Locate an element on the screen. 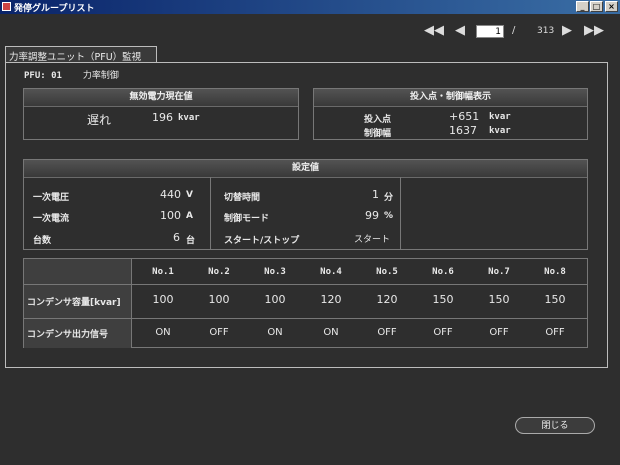 The image size is (620, 465). control-width-unit: kvar is located at coordinates (500, 131).